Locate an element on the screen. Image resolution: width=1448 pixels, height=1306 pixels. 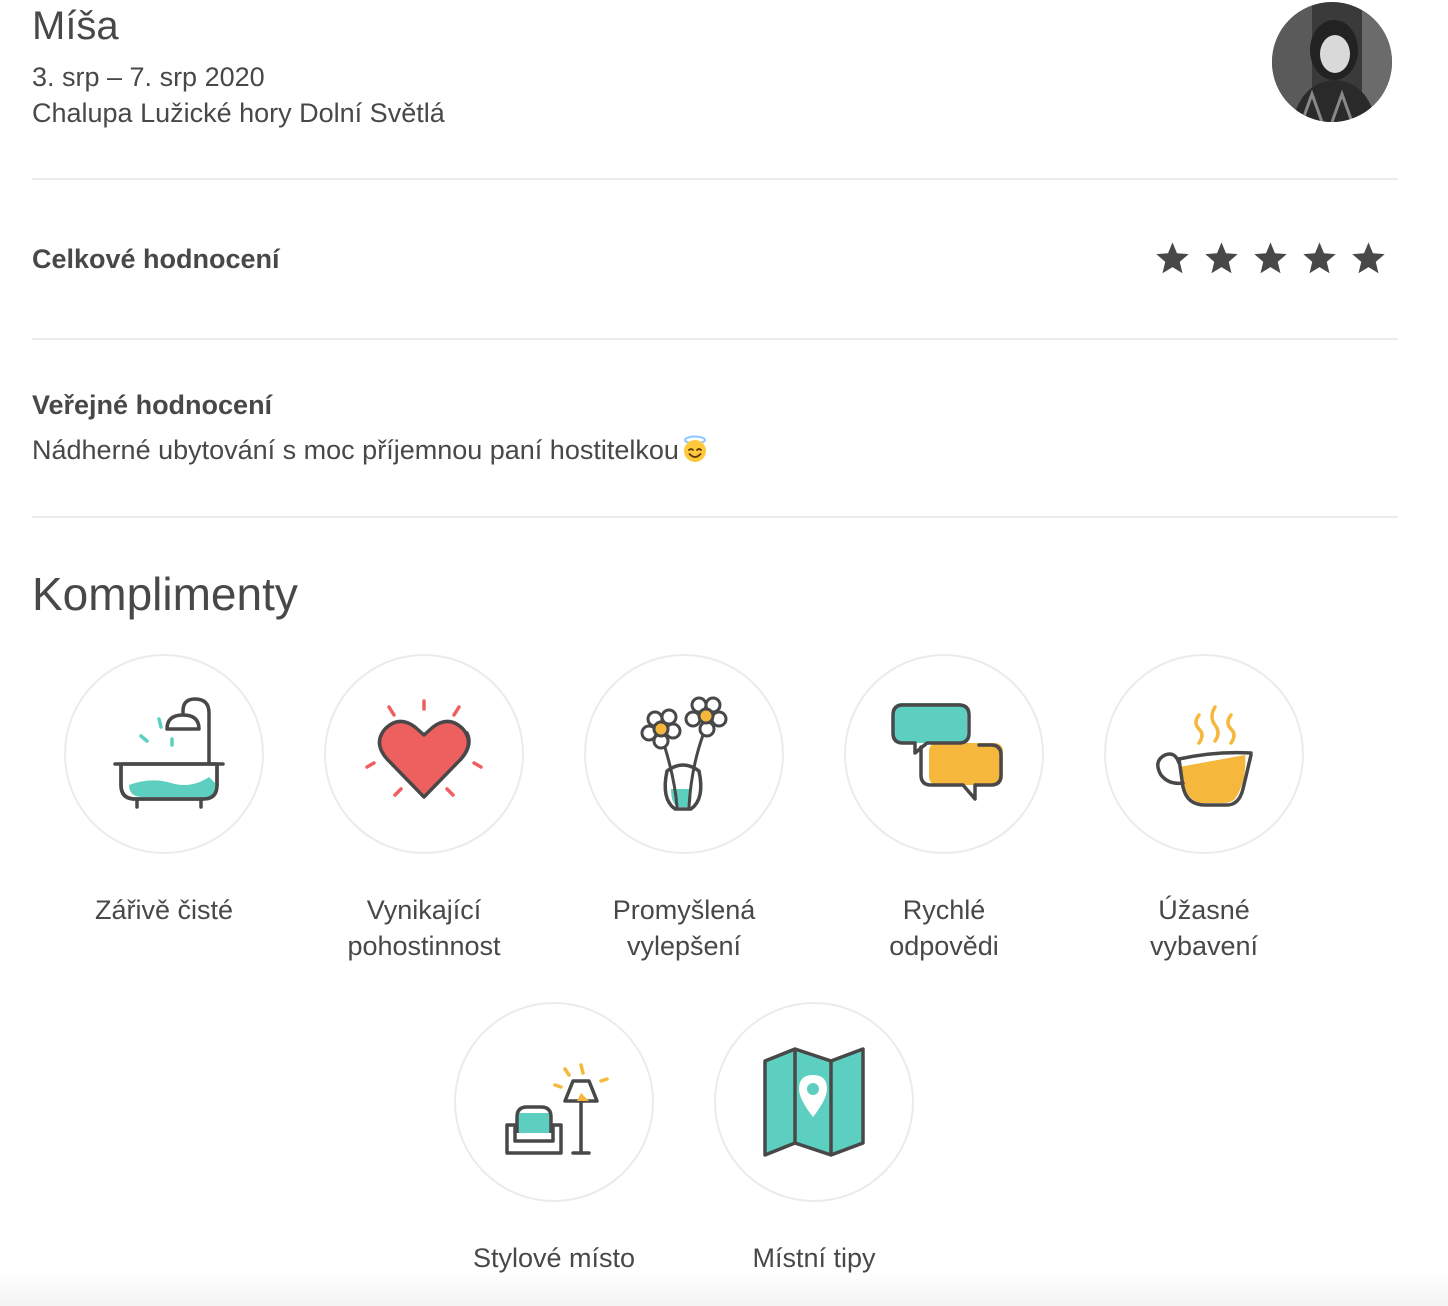
overall-rating-label: Celkové hodnocení is located at coordinates (156, 259).